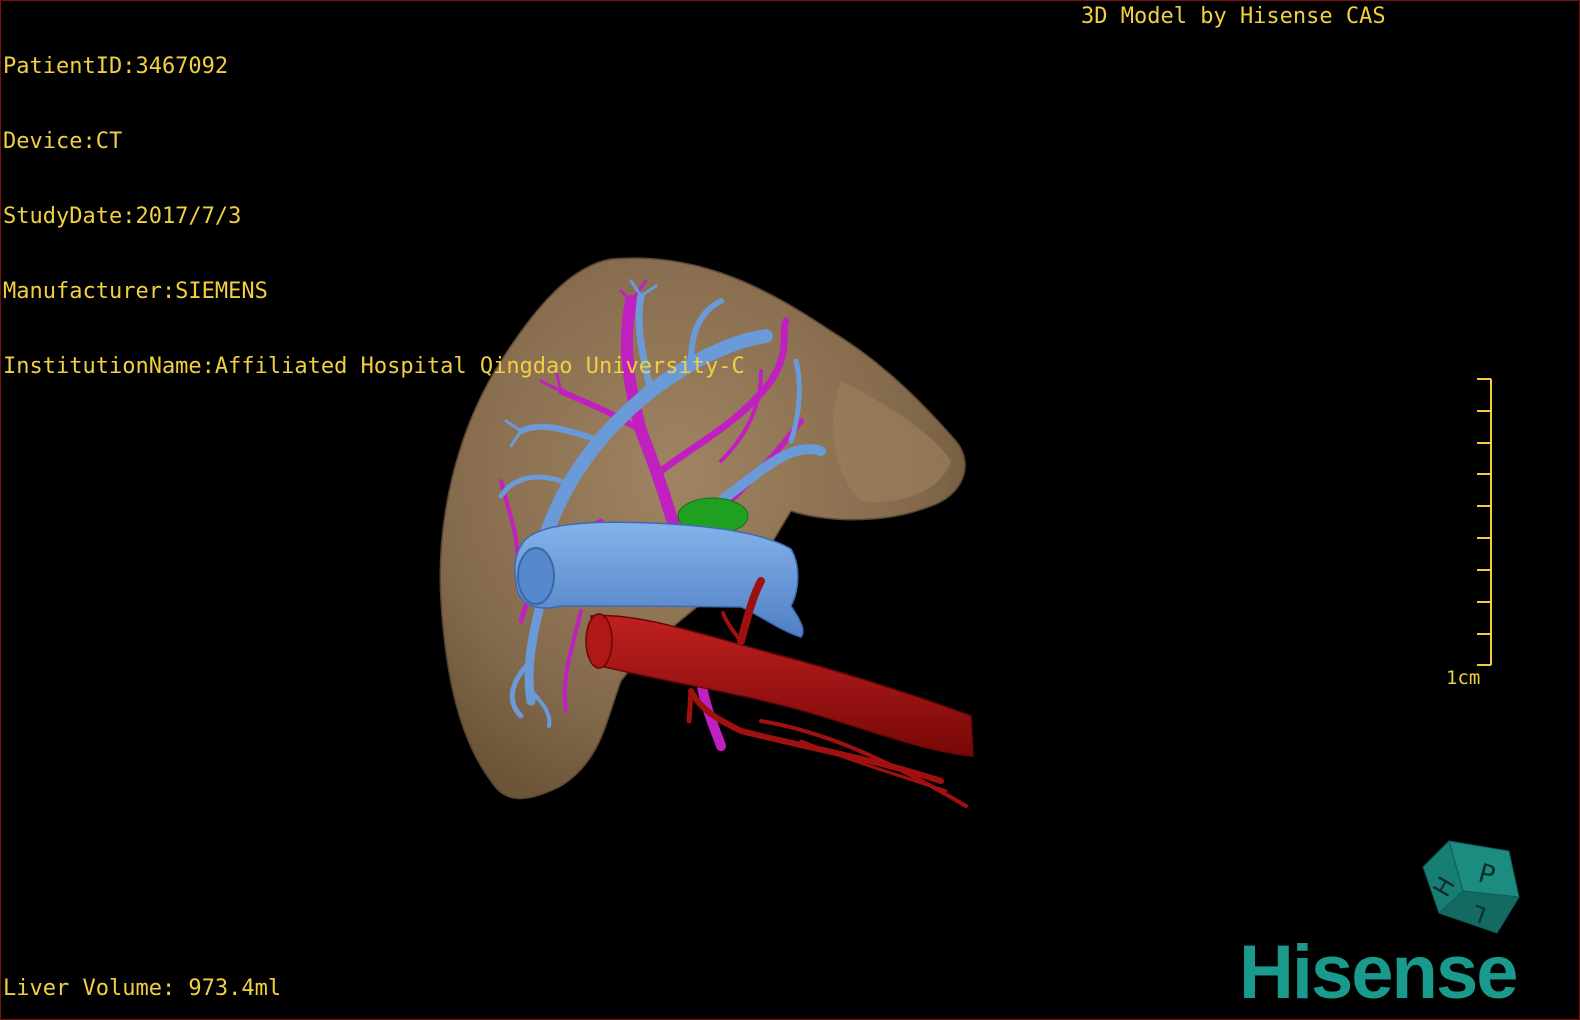  What do you see at coordinates (142, 988) in the screenshot?
I see `liver-volume-label: Liver Volume: 973.4ml` at bounding box center [142, 988].